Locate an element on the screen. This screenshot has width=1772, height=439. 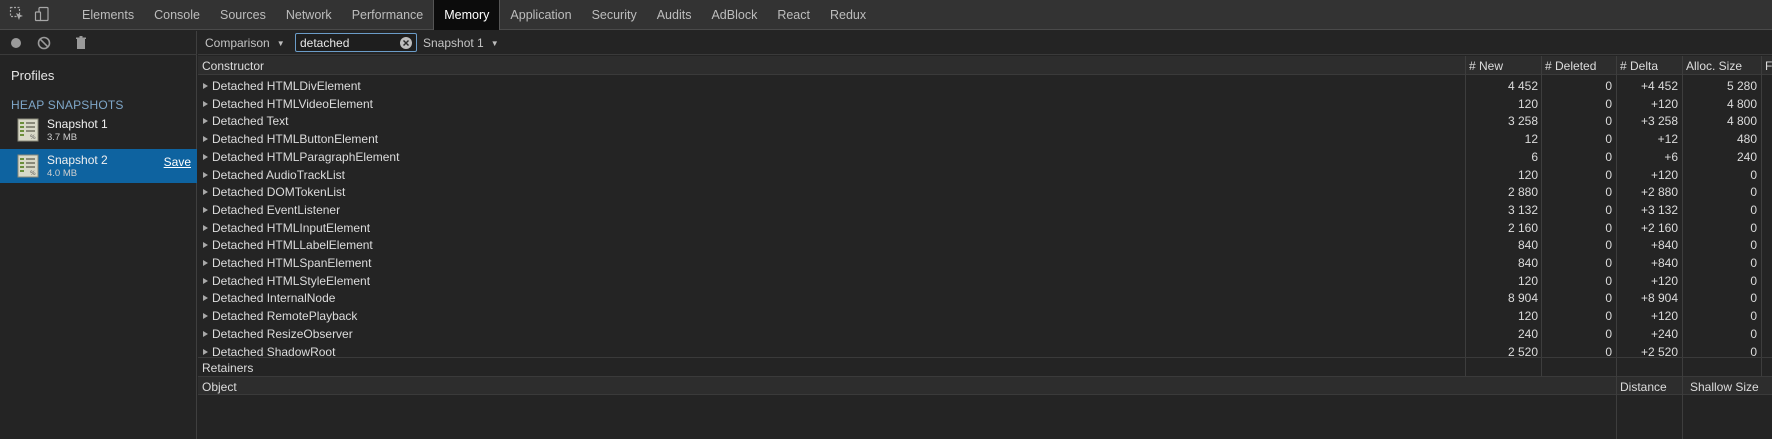
column-header-distance: Distance is located at coordinates (1643, 387).